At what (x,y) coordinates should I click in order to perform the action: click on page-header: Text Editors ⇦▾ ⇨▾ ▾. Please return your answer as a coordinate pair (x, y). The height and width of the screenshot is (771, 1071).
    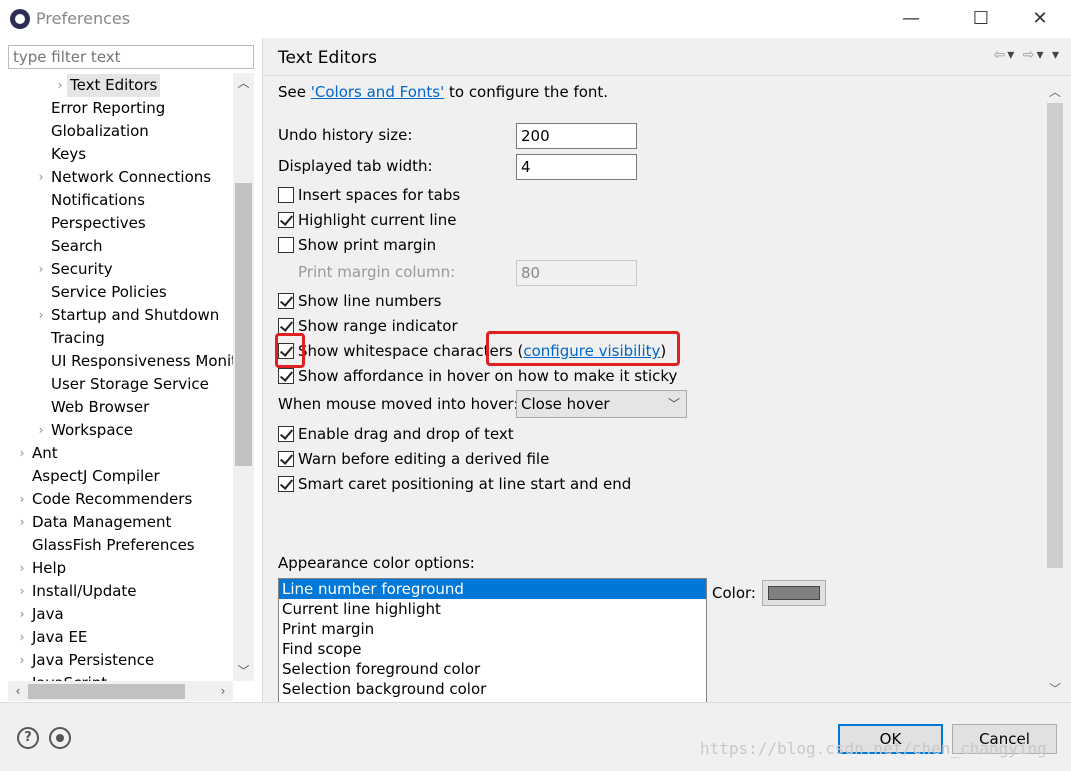
    Looking at the image, I should click on (667, 57).